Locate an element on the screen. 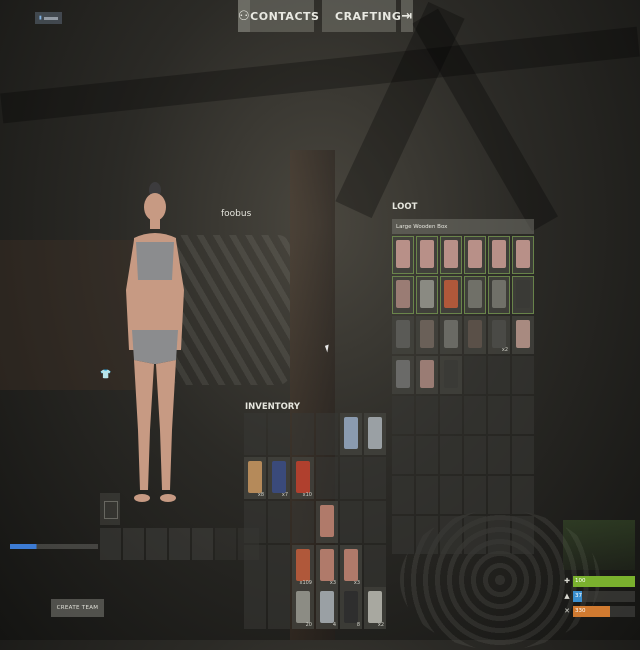  contacts-button: ⚇ CONTACTS is located at coordinates (278, 16).